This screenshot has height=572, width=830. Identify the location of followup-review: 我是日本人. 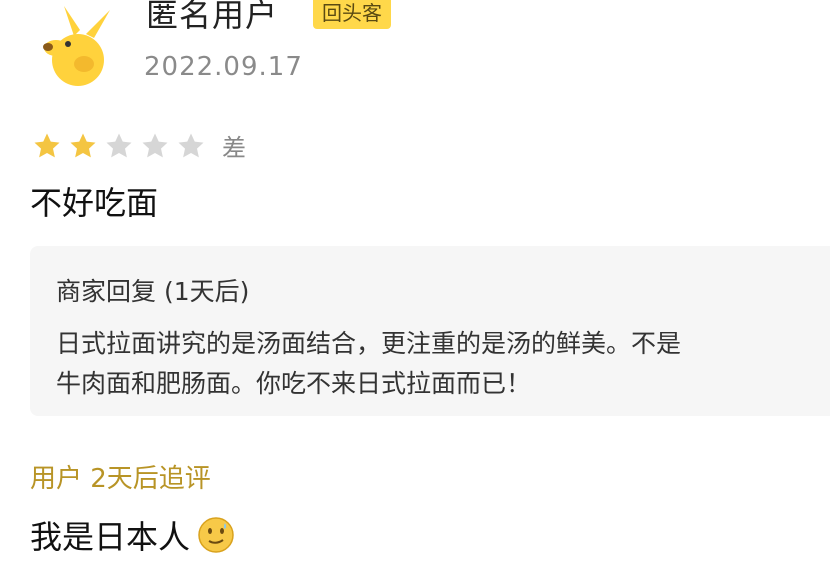
(133, 535).